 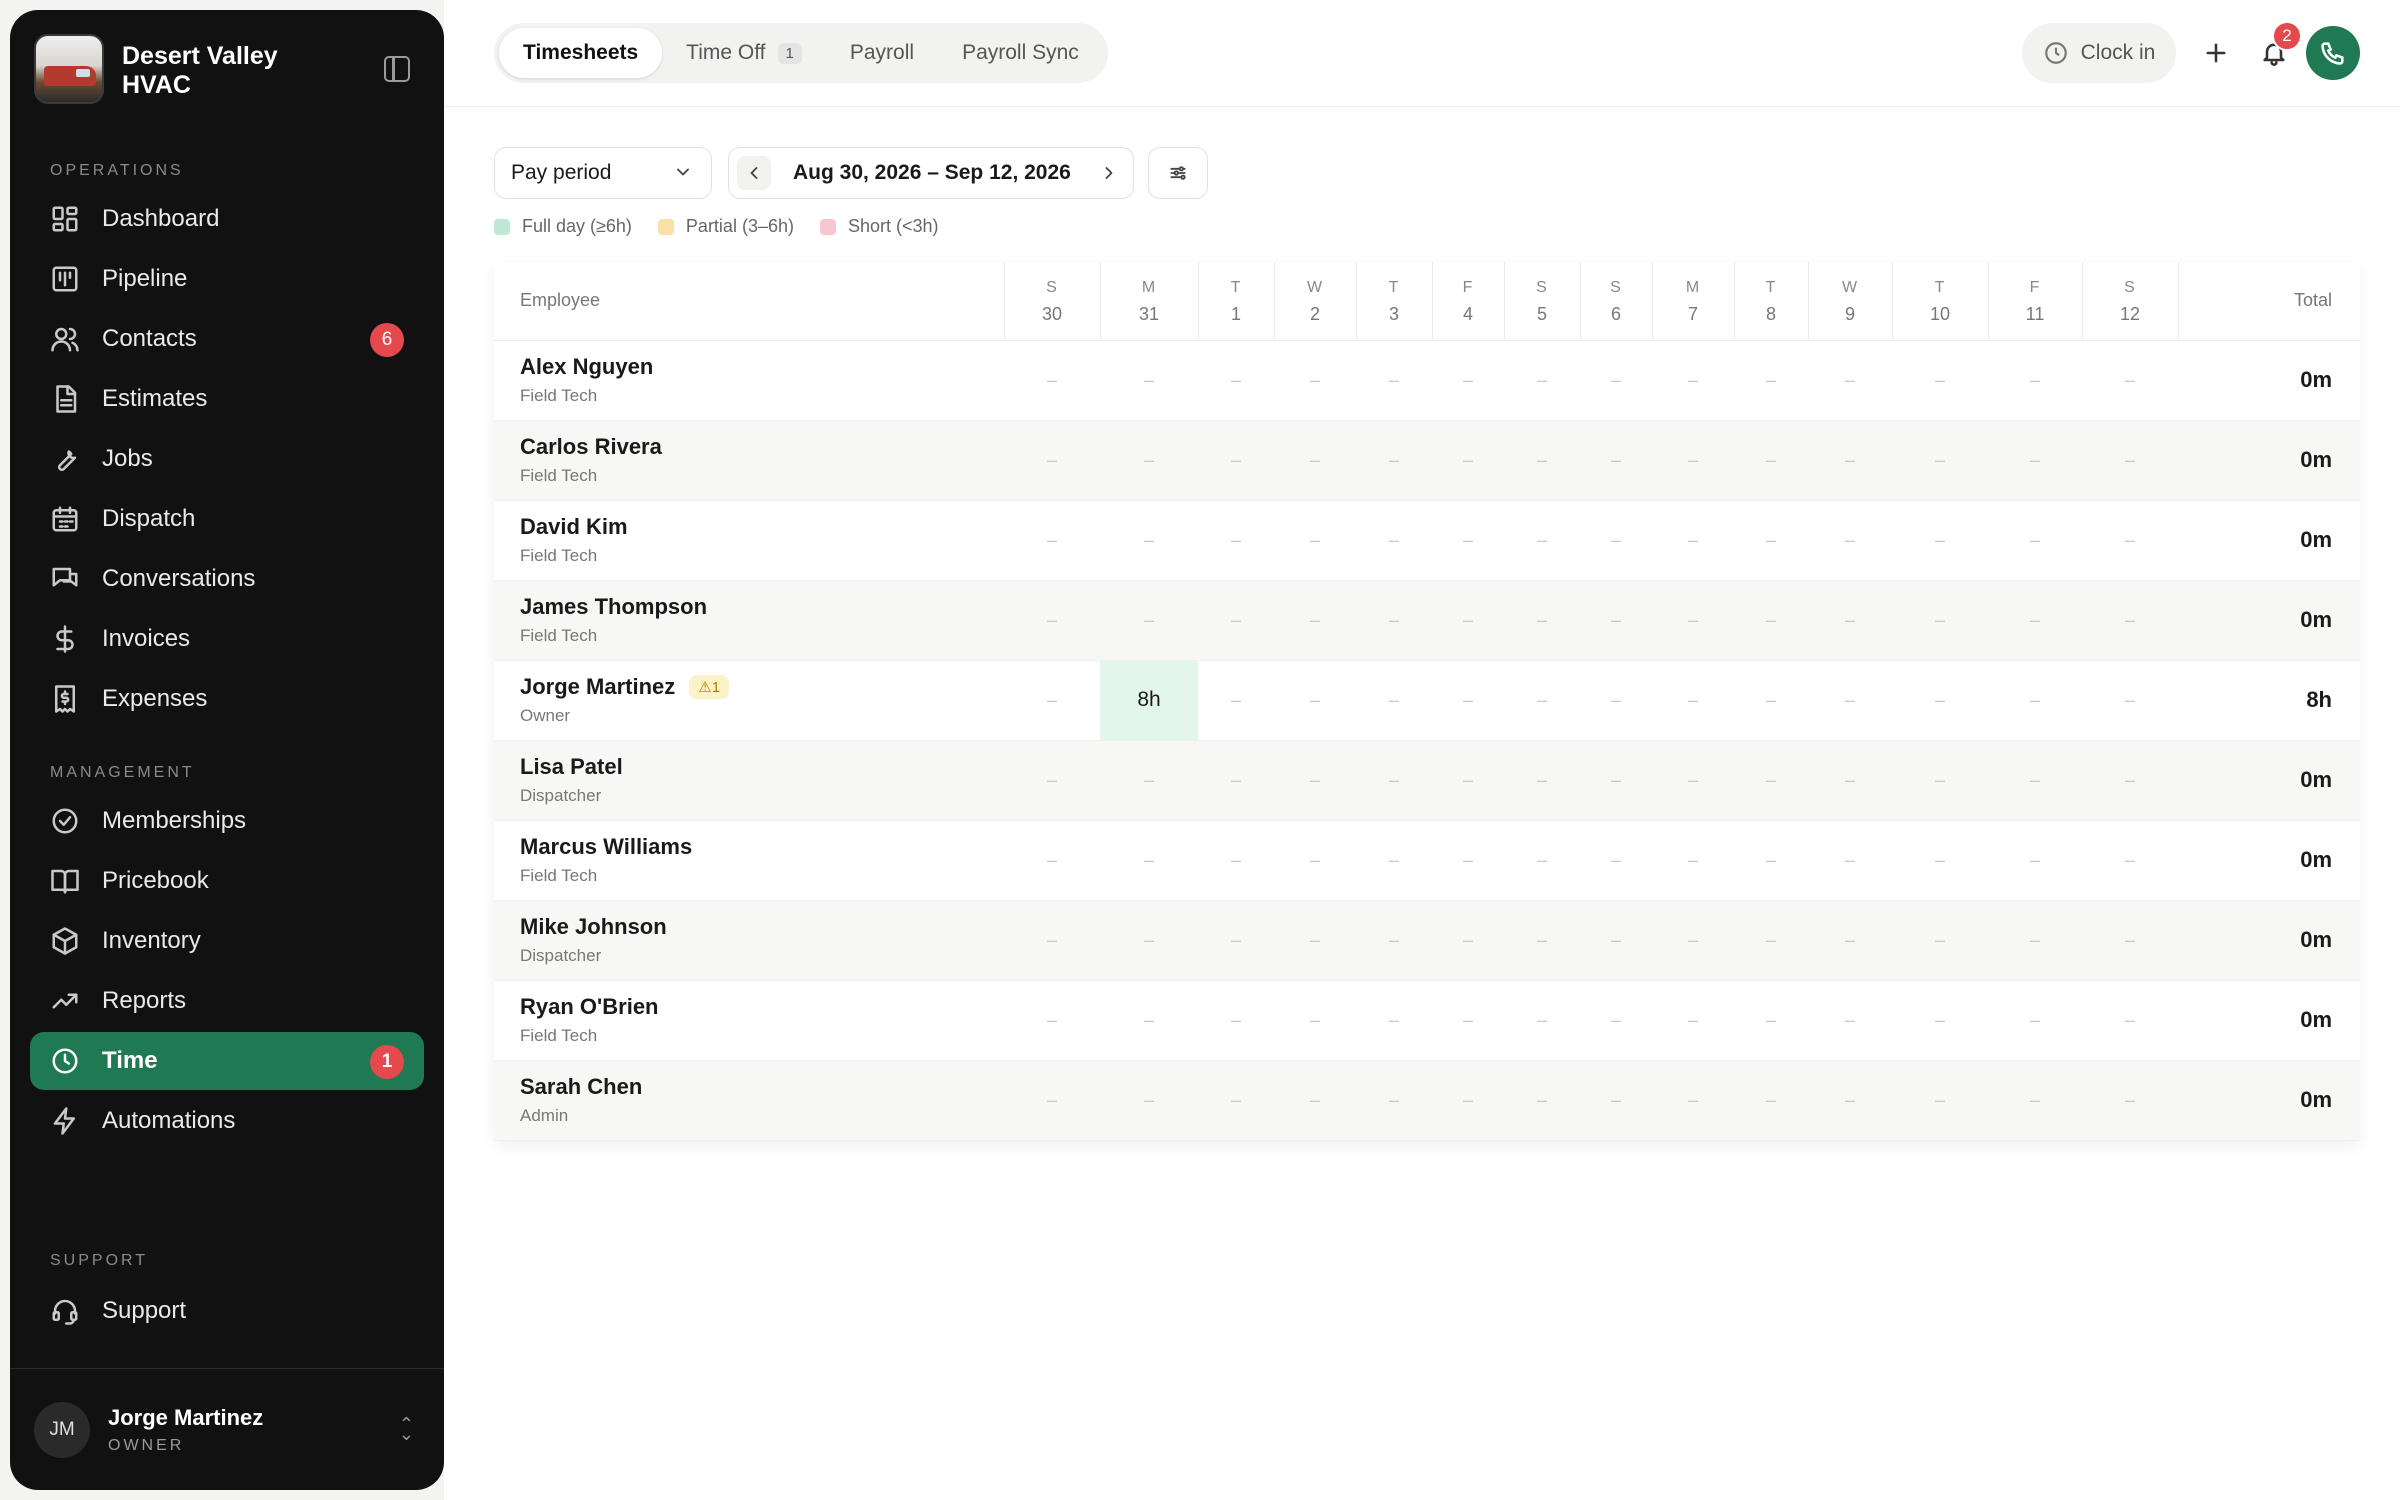 What do you see at coordinates (227, 941) in the screenshot?
I see `sidebar-item-inventory: Inventory` at bounding box center [227, 941].